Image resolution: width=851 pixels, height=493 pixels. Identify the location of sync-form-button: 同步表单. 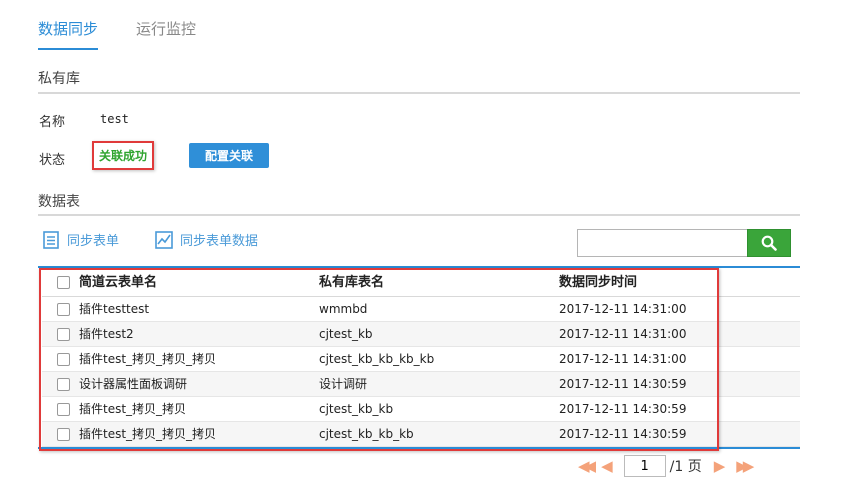
(80, 239).